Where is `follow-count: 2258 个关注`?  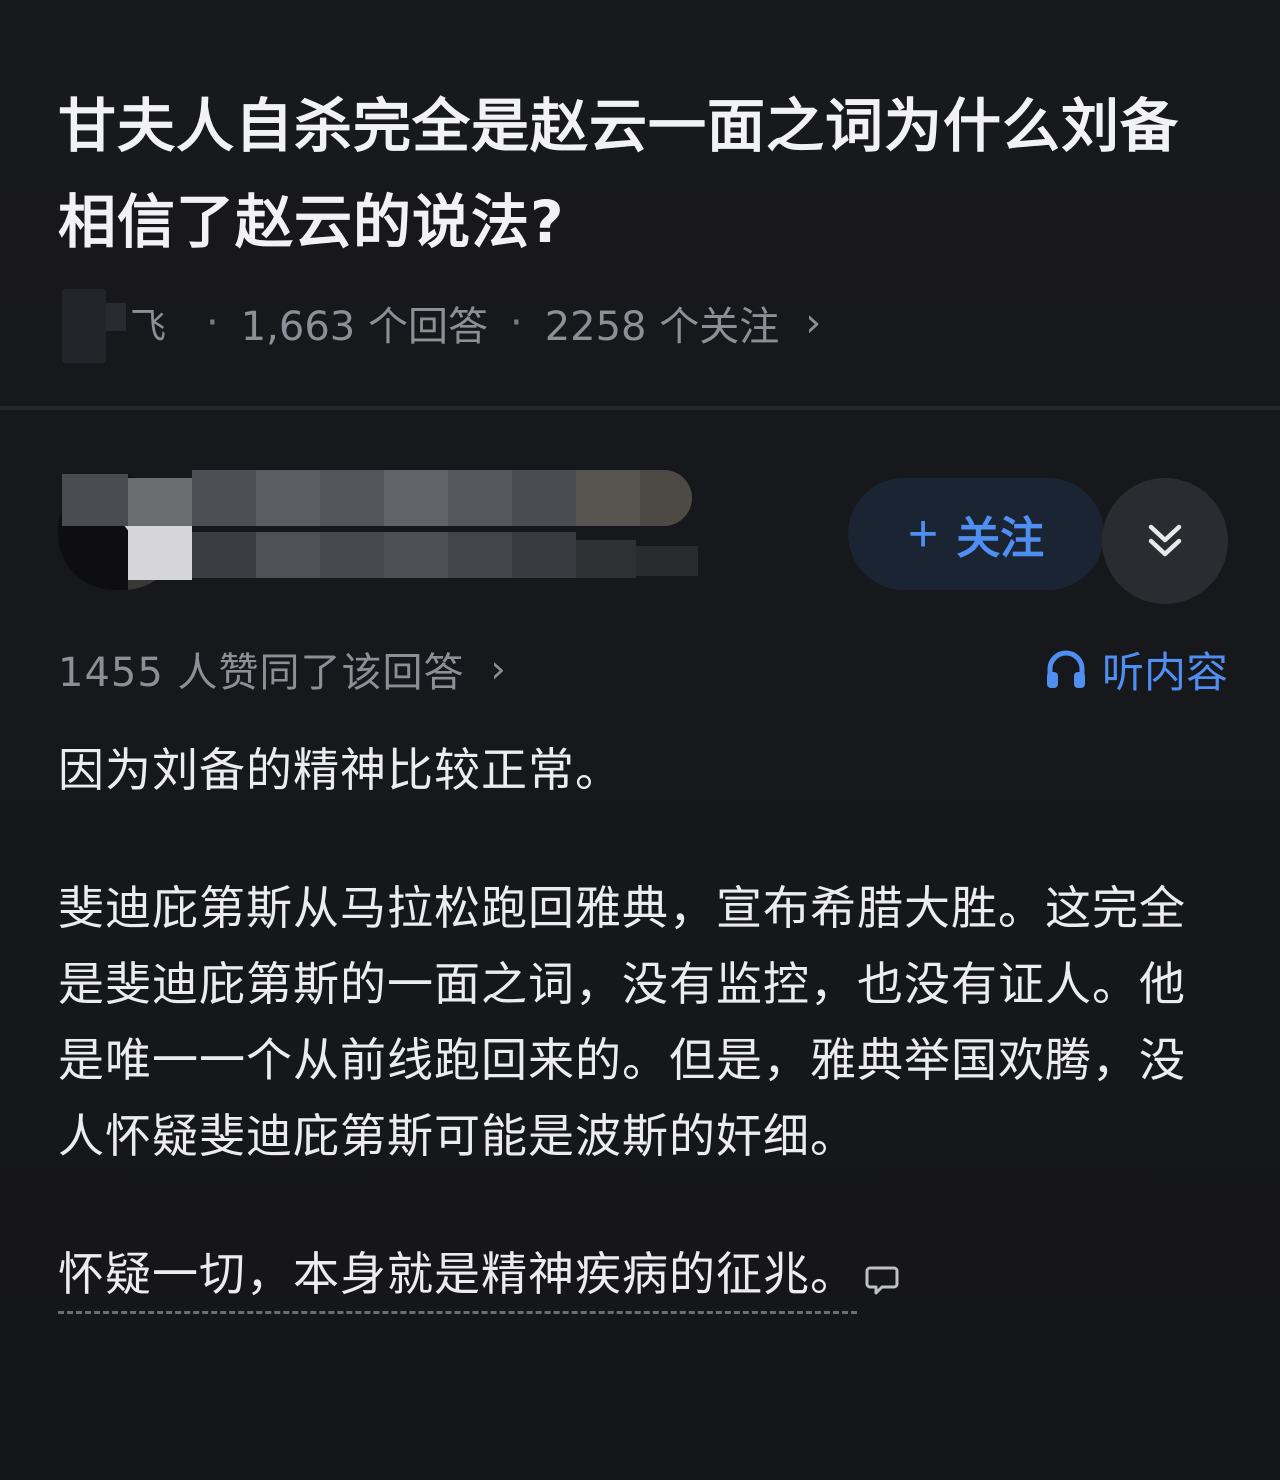
follow-count: 2258 个关注 is located at coordinates (662, 327).